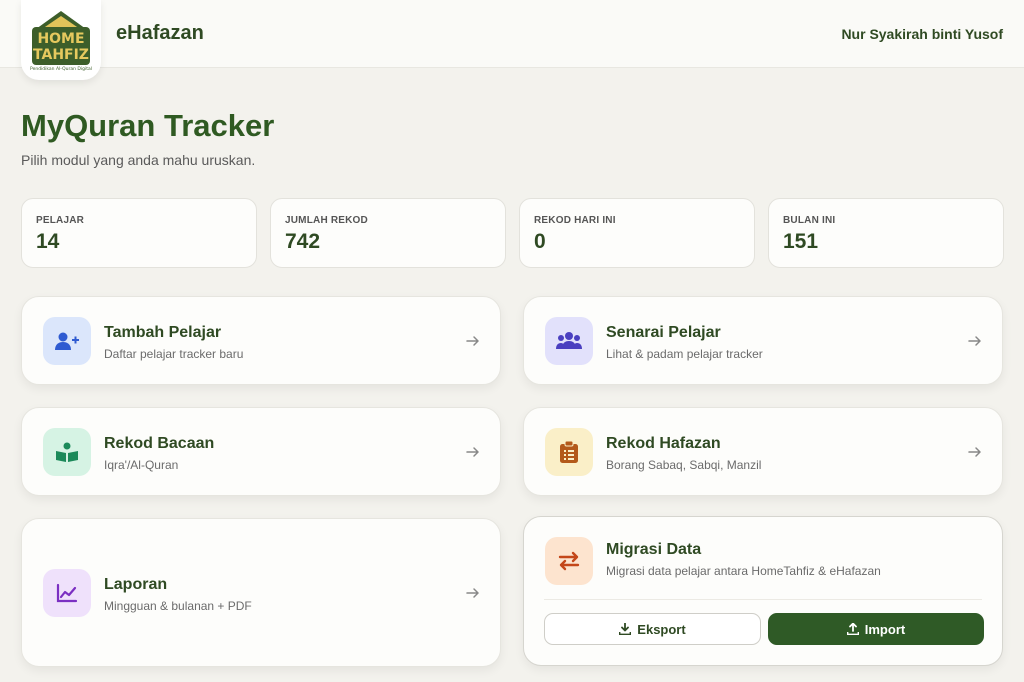 Image resolution: width=1024 pixels, height=682 pixels. What do you see at coordinates (326, 220) in the screenshot?
I see `stat-label: JUMLAH REKOD` at bounding box center [326, 220].